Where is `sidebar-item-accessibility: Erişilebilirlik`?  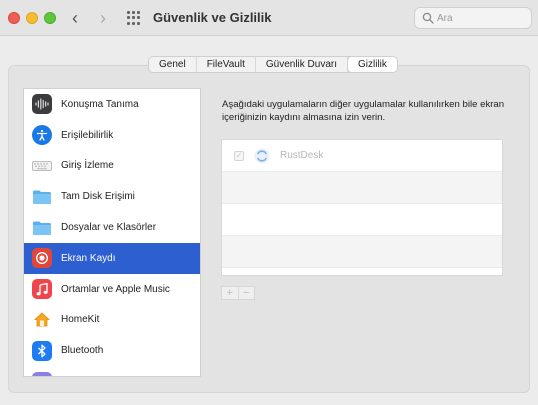
sidebar-item-accessibility: Erişilebilirlik is located at coordinates (112, 135).